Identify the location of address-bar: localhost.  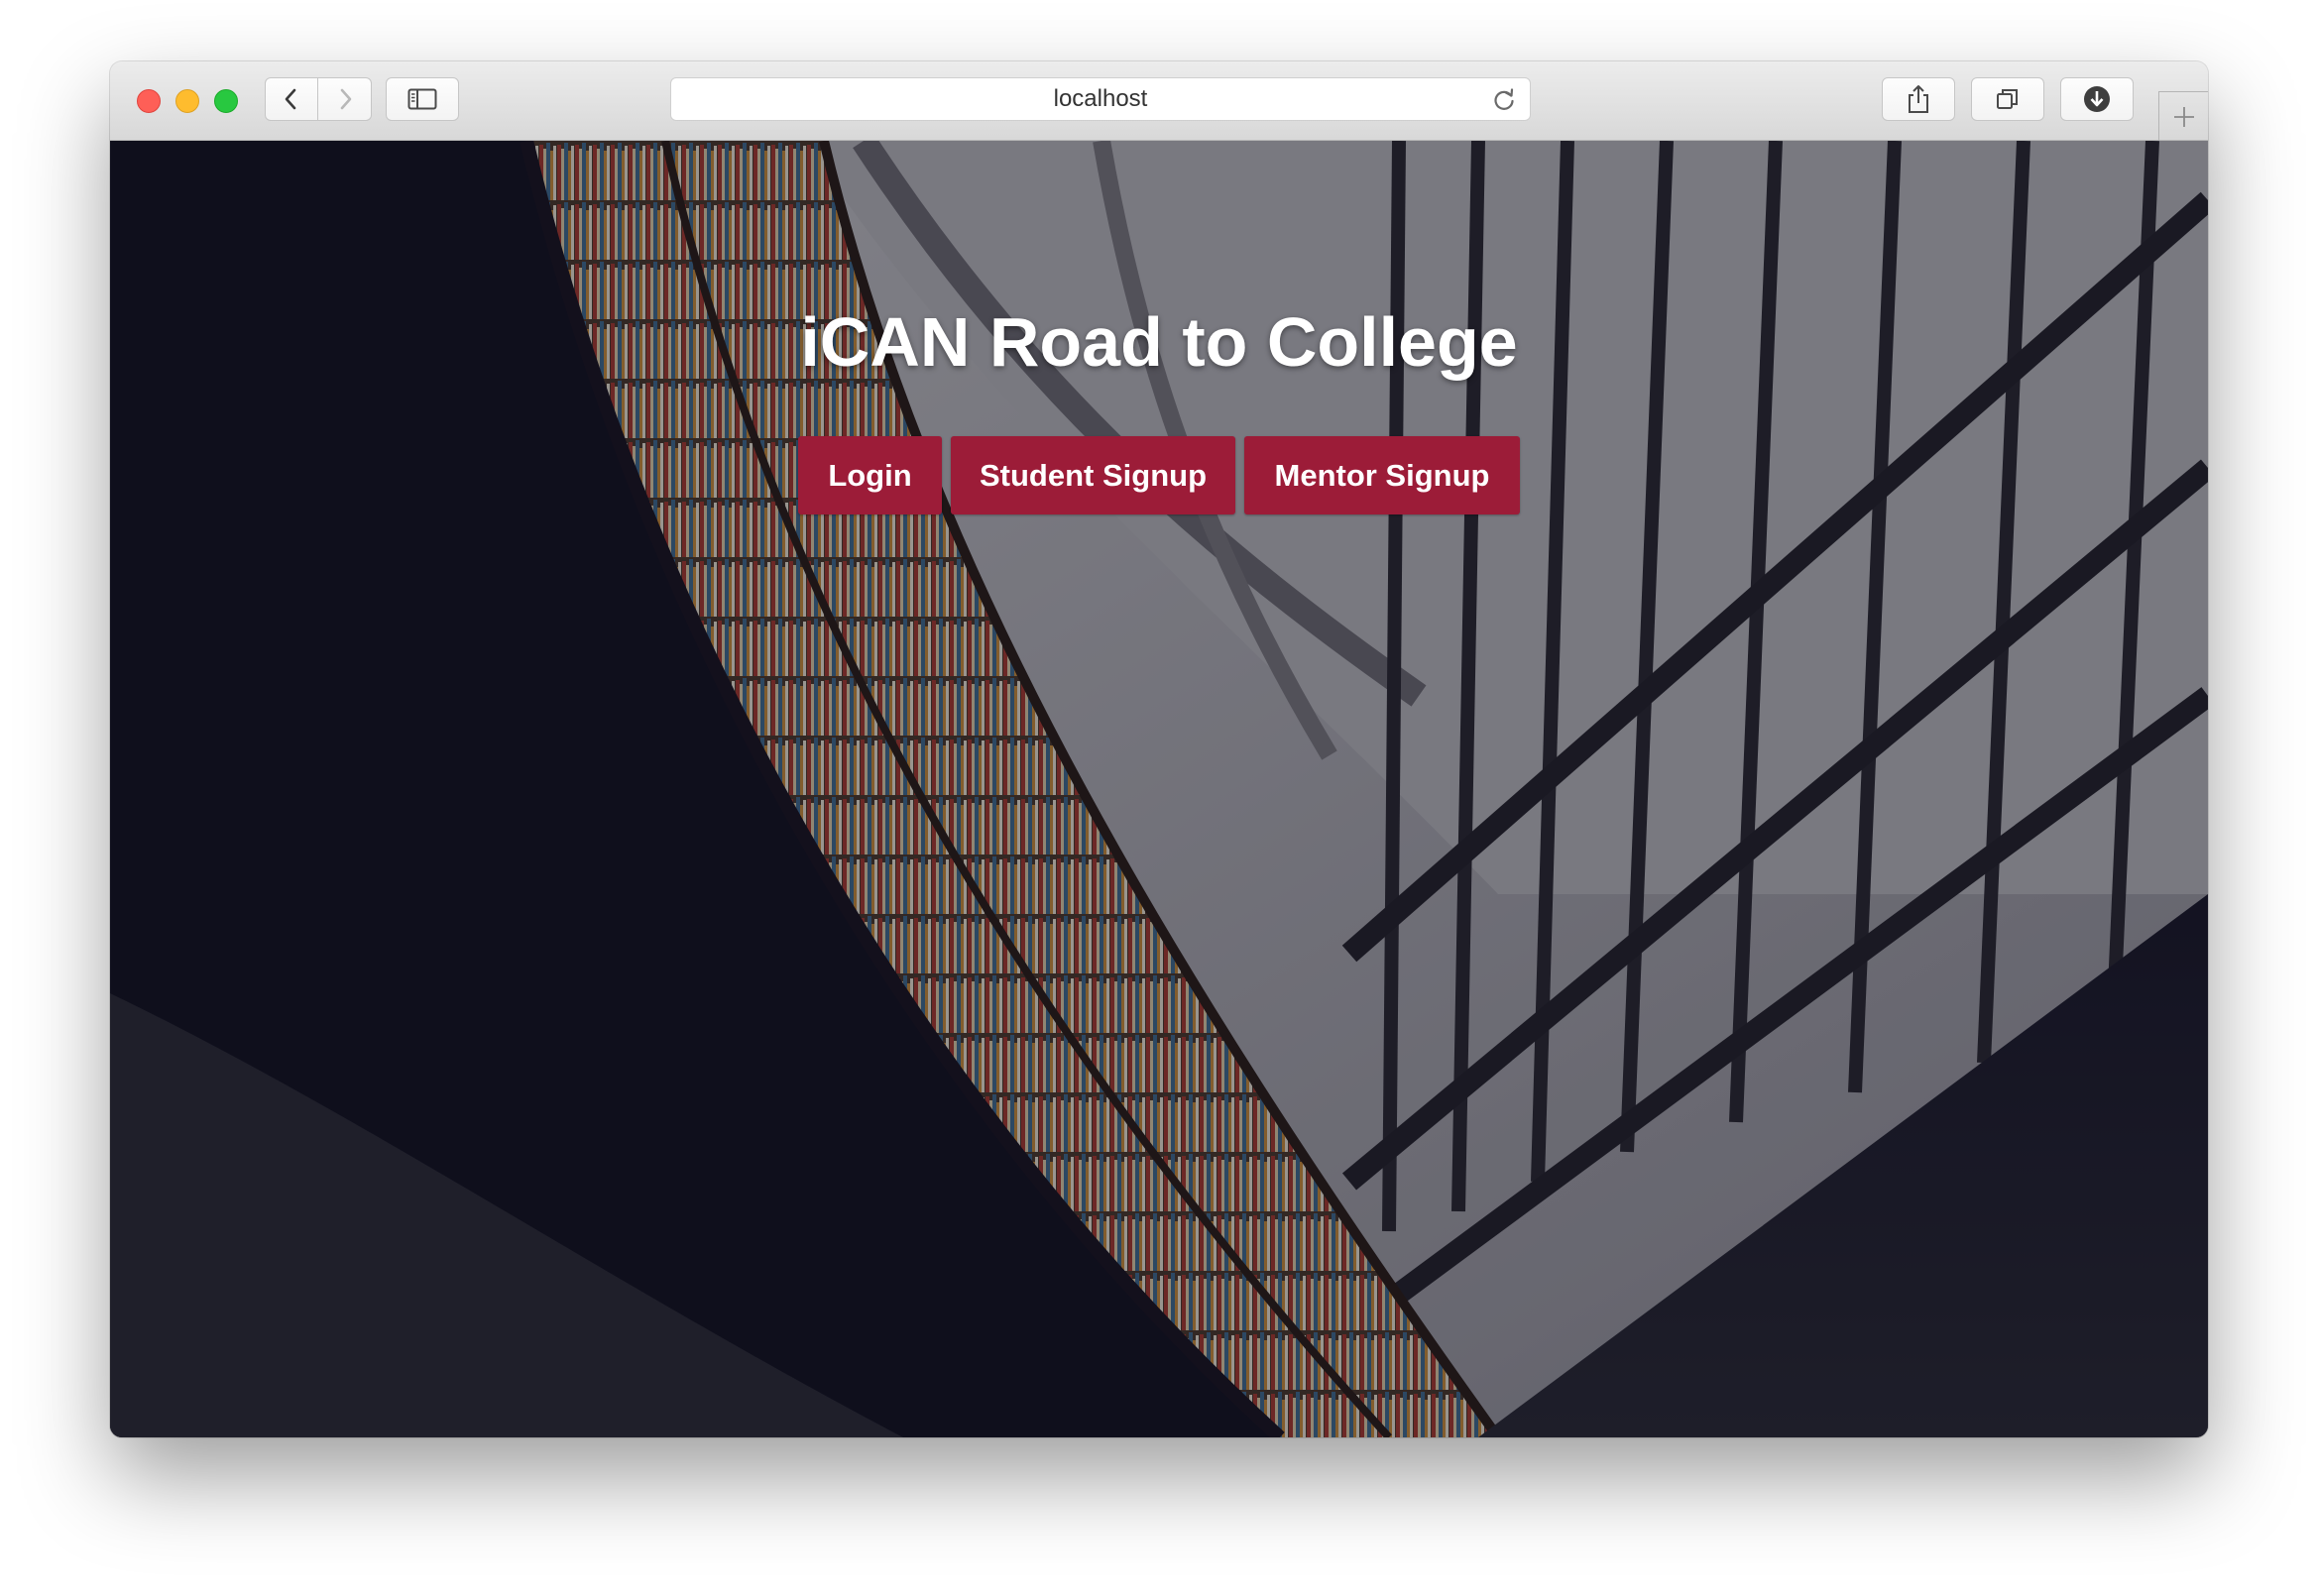
(1100, 99).